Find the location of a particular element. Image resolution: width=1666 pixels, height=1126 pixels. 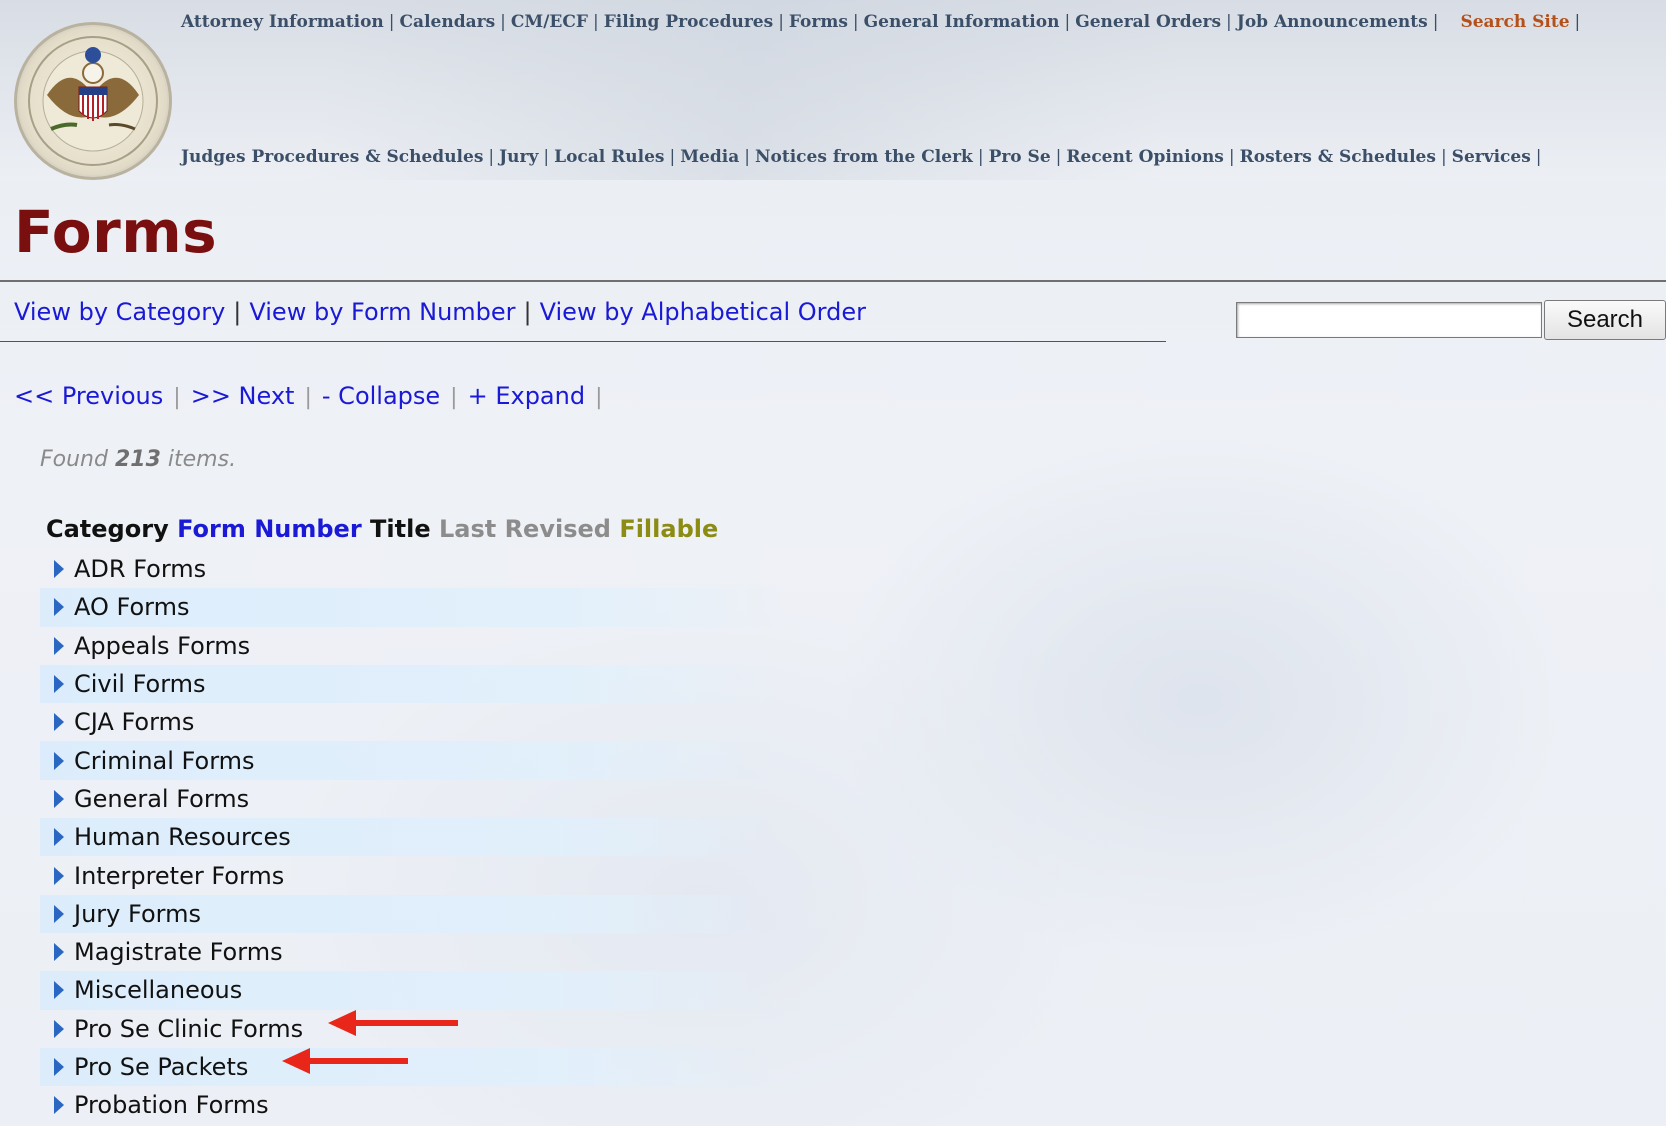

category-label: General Forms is located at coordinates (162, 798).